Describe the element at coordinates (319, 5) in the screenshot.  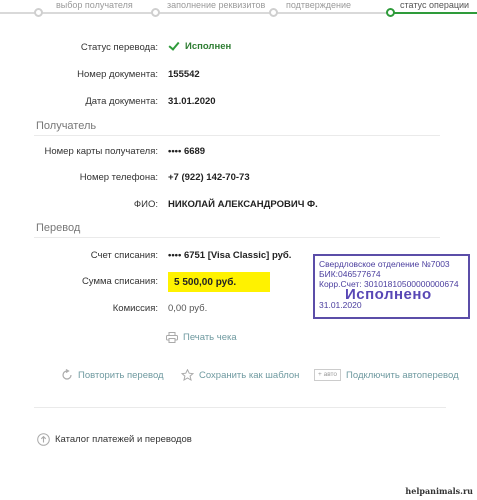
I see `step-label-3: подтверждение` at that location.